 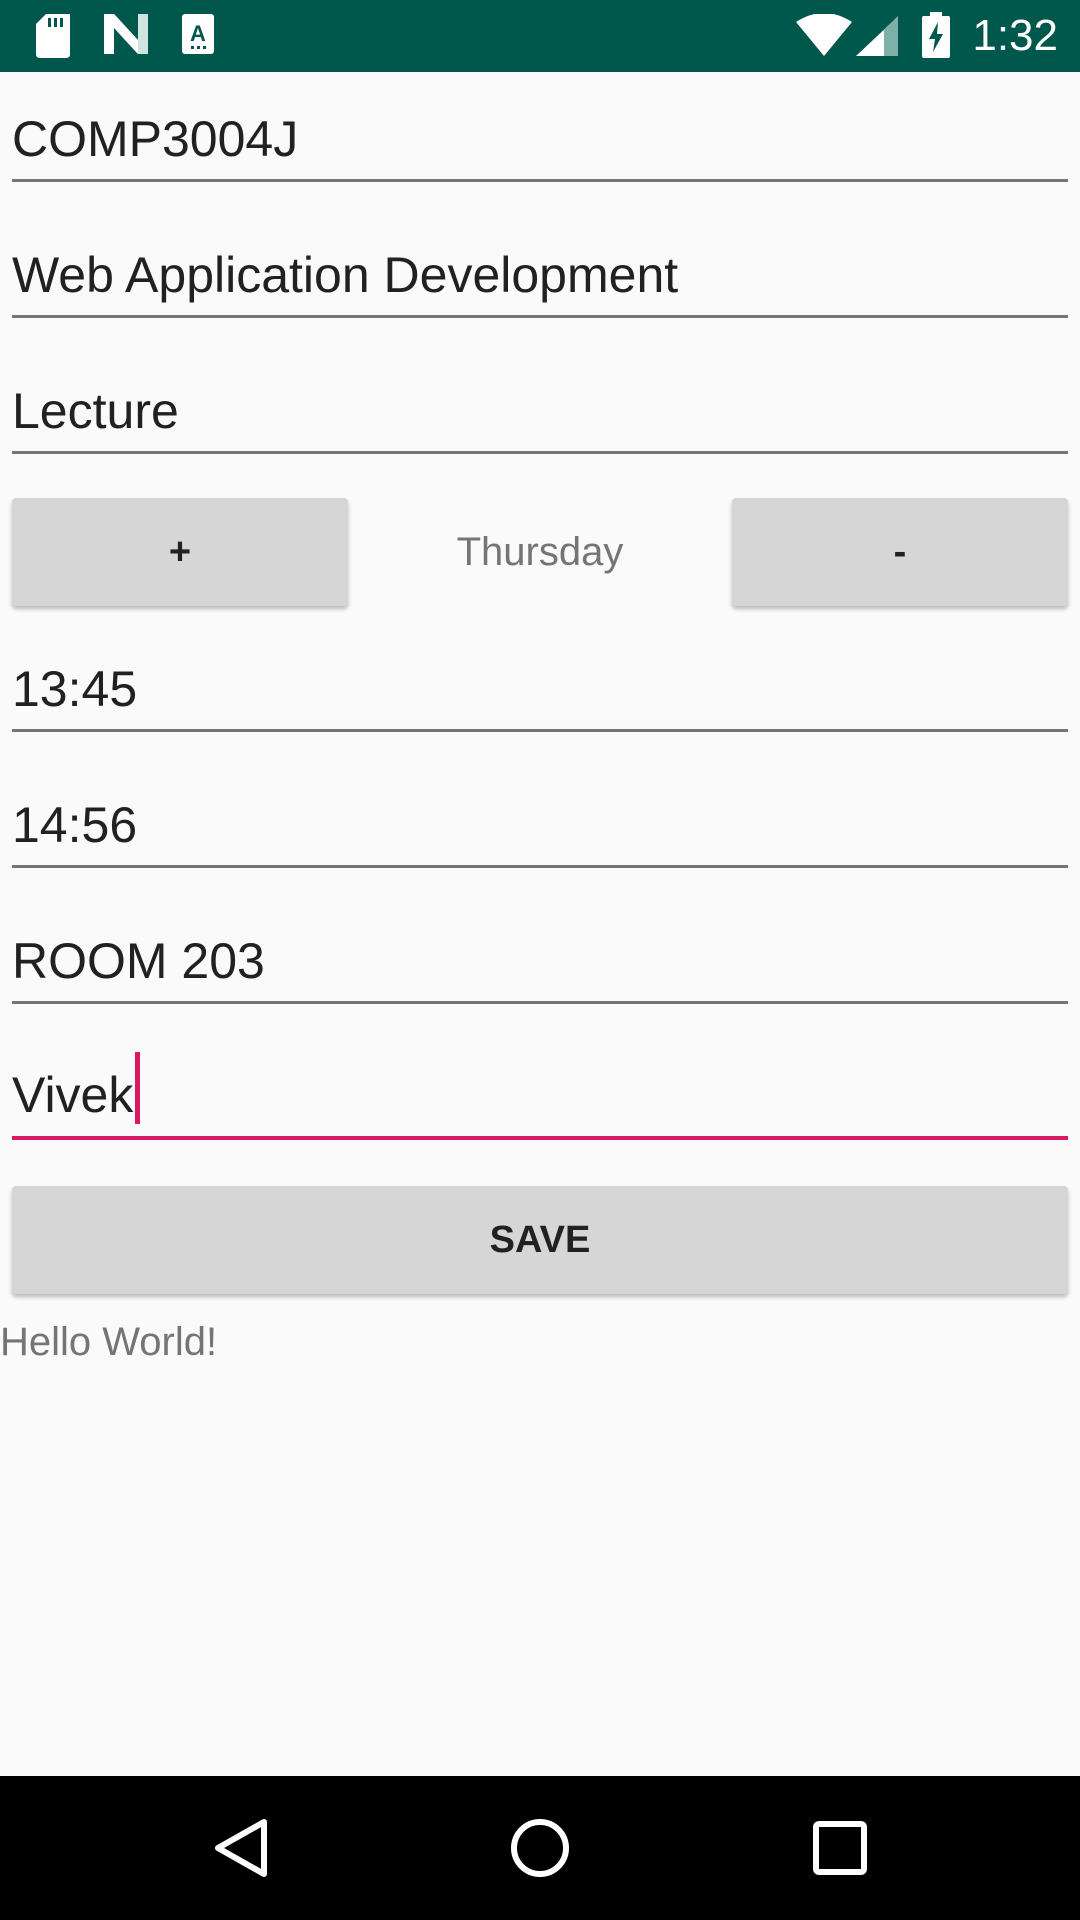 I want to click on navigation-bar, so click(x=540, y=1848).